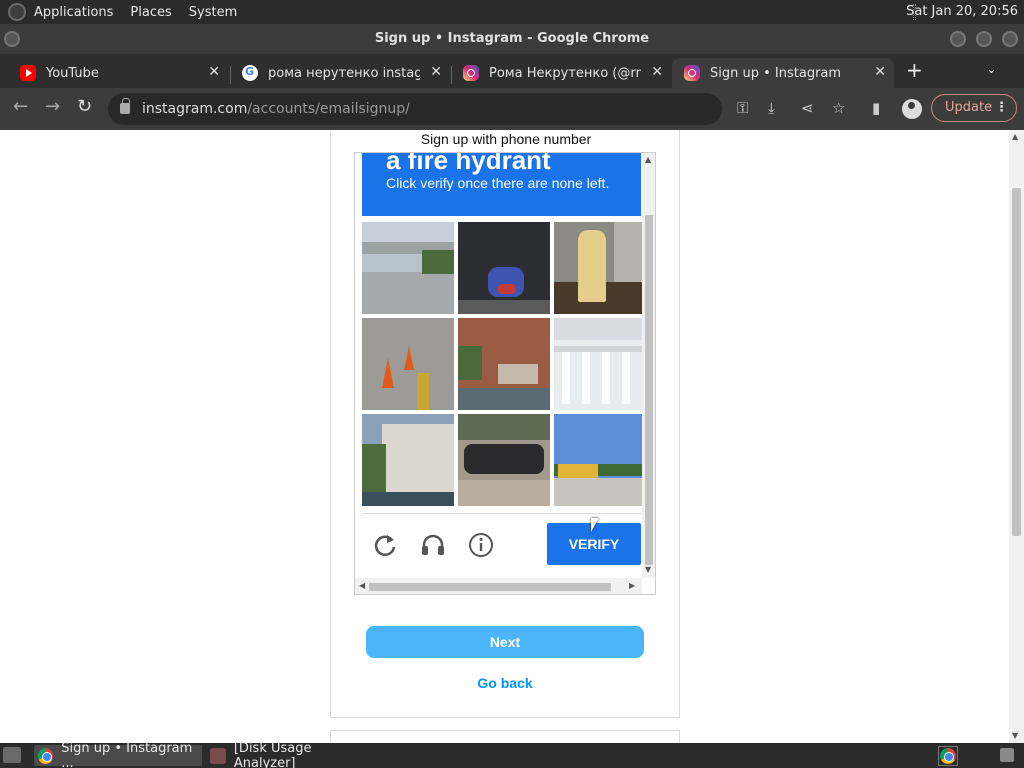  I want to click on minimize-icon, so click(958, 39).